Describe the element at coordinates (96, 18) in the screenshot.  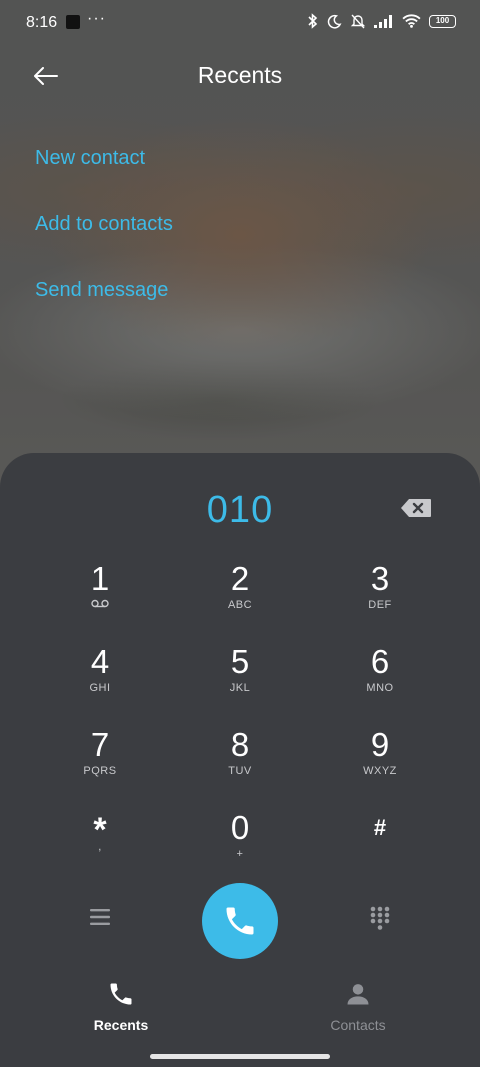
I see `more-notifications-icon: ···` at that location.